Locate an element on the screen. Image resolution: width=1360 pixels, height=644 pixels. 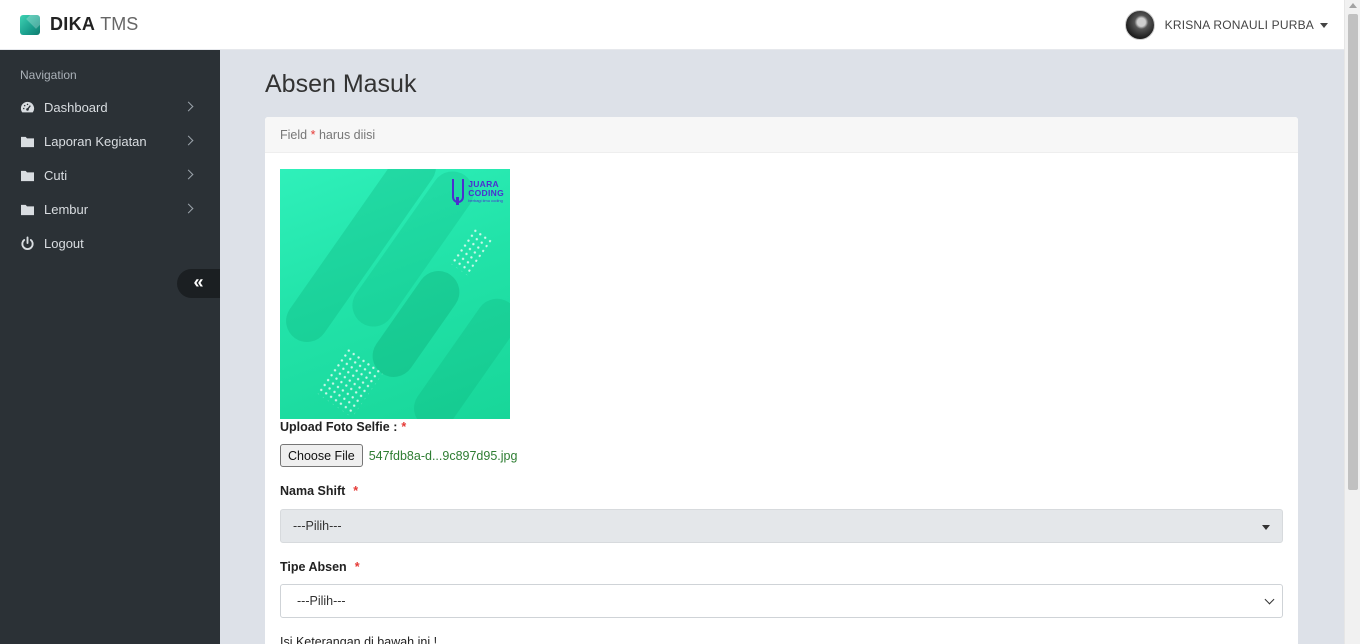
tipe-absen-label: Tipe Absen * is located at coordinates (320, 567).